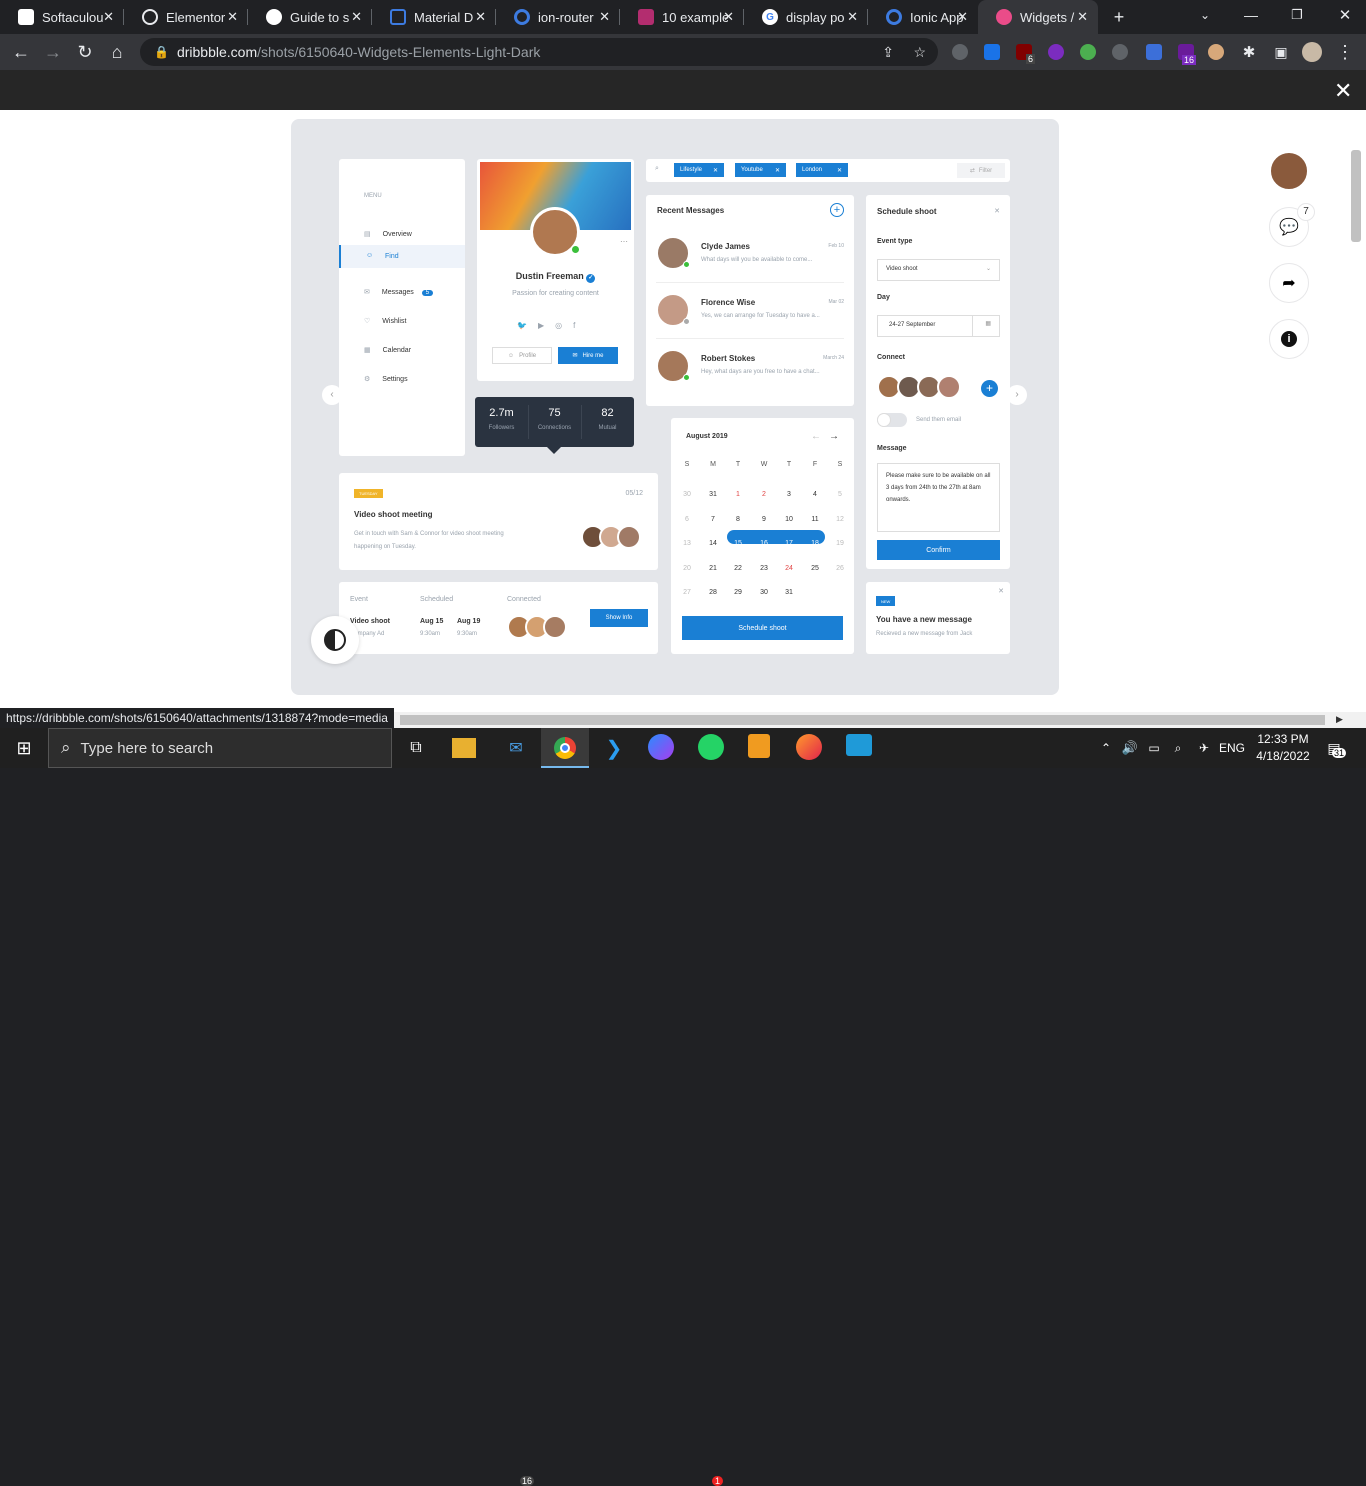 This screenshot has width=1366, height=1486. Describe the element at coordinates (981, 170) in the screenshot. I see `filter-button: ⇄ Filter` at that location.